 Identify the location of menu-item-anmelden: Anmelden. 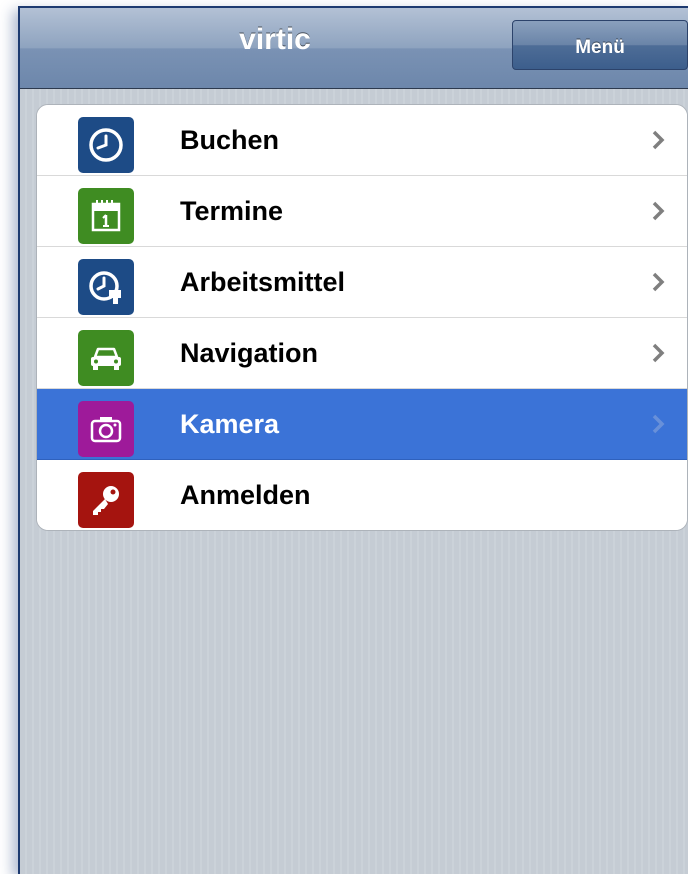
(362, 495).